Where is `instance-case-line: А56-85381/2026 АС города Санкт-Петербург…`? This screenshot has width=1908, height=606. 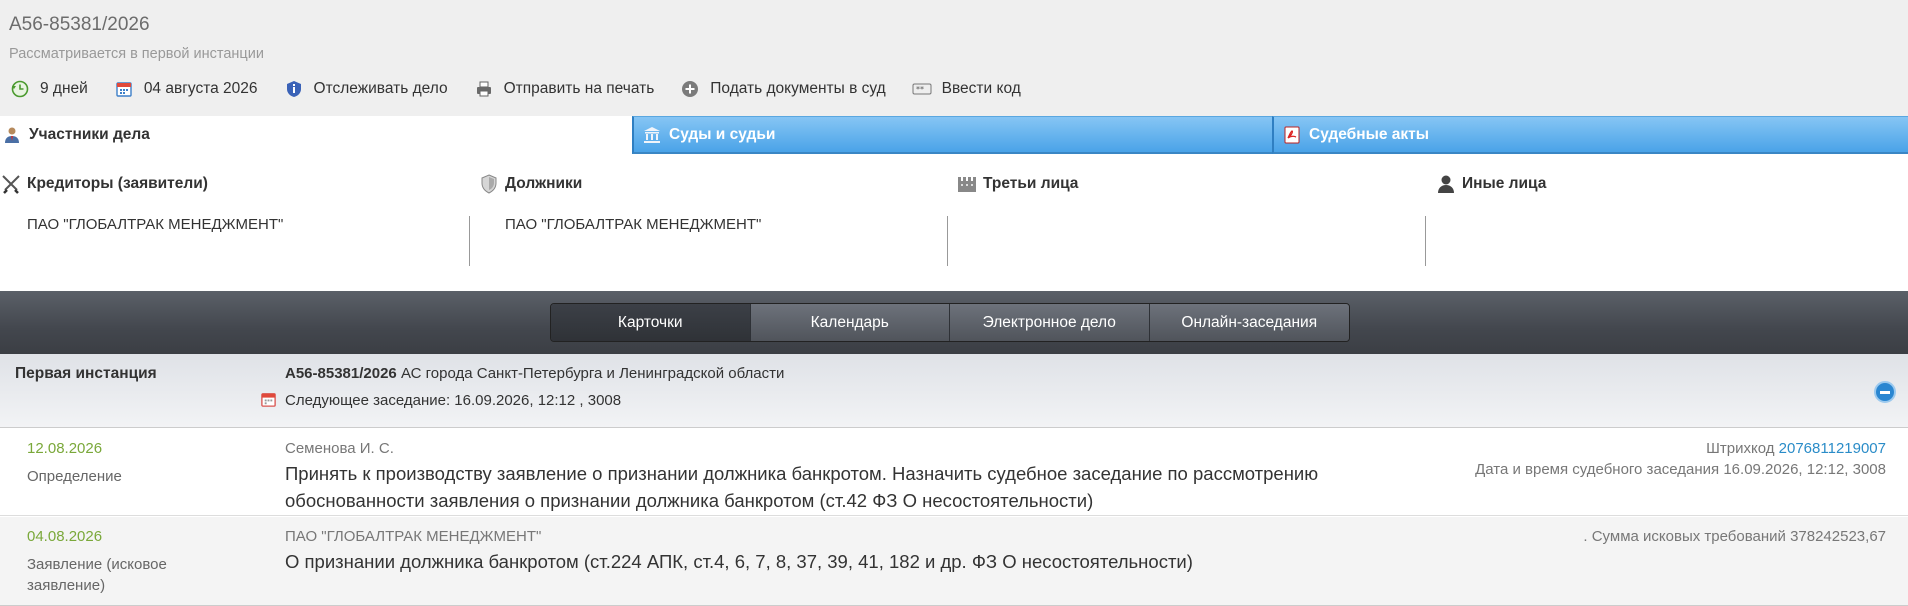 instance-case-line: А56-85381/2026 АС города Санкт-Петербург… is located at coordinates (534, 373).